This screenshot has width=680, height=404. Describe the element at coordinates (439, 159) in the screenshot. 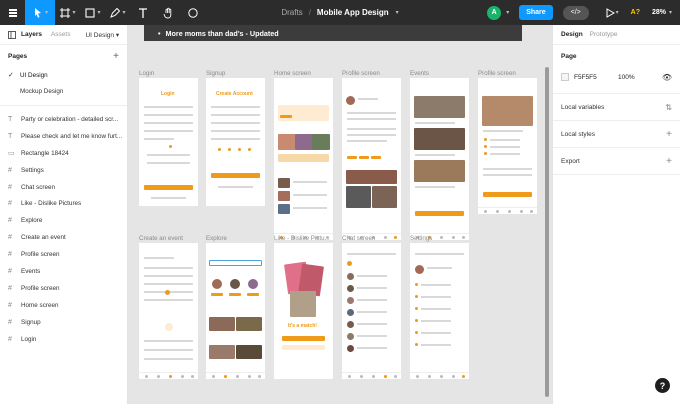

I see `frame-events` at that location.